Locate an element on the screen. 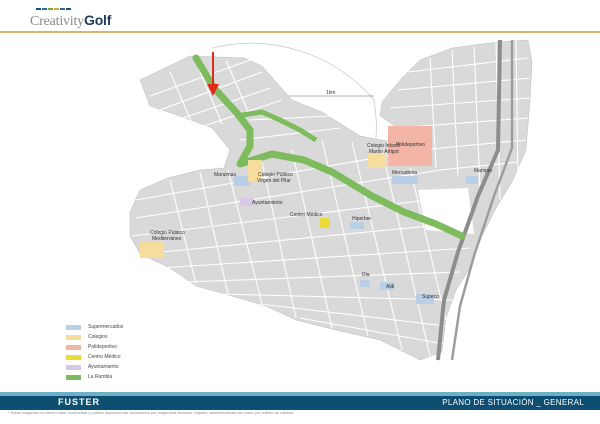 The height and width of the screenshot is (424, 600). legend-item: Centro Médico is located at coordinates (94, 357).